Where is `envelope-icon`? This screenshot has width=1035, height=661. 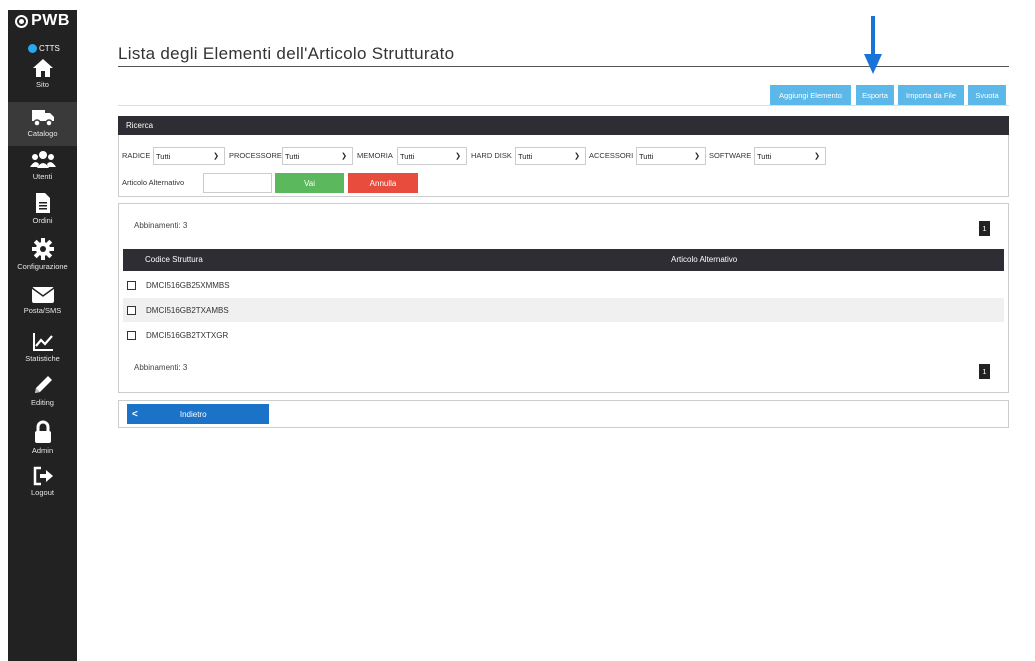 envelope-icon is located at coordinates (42, 295).